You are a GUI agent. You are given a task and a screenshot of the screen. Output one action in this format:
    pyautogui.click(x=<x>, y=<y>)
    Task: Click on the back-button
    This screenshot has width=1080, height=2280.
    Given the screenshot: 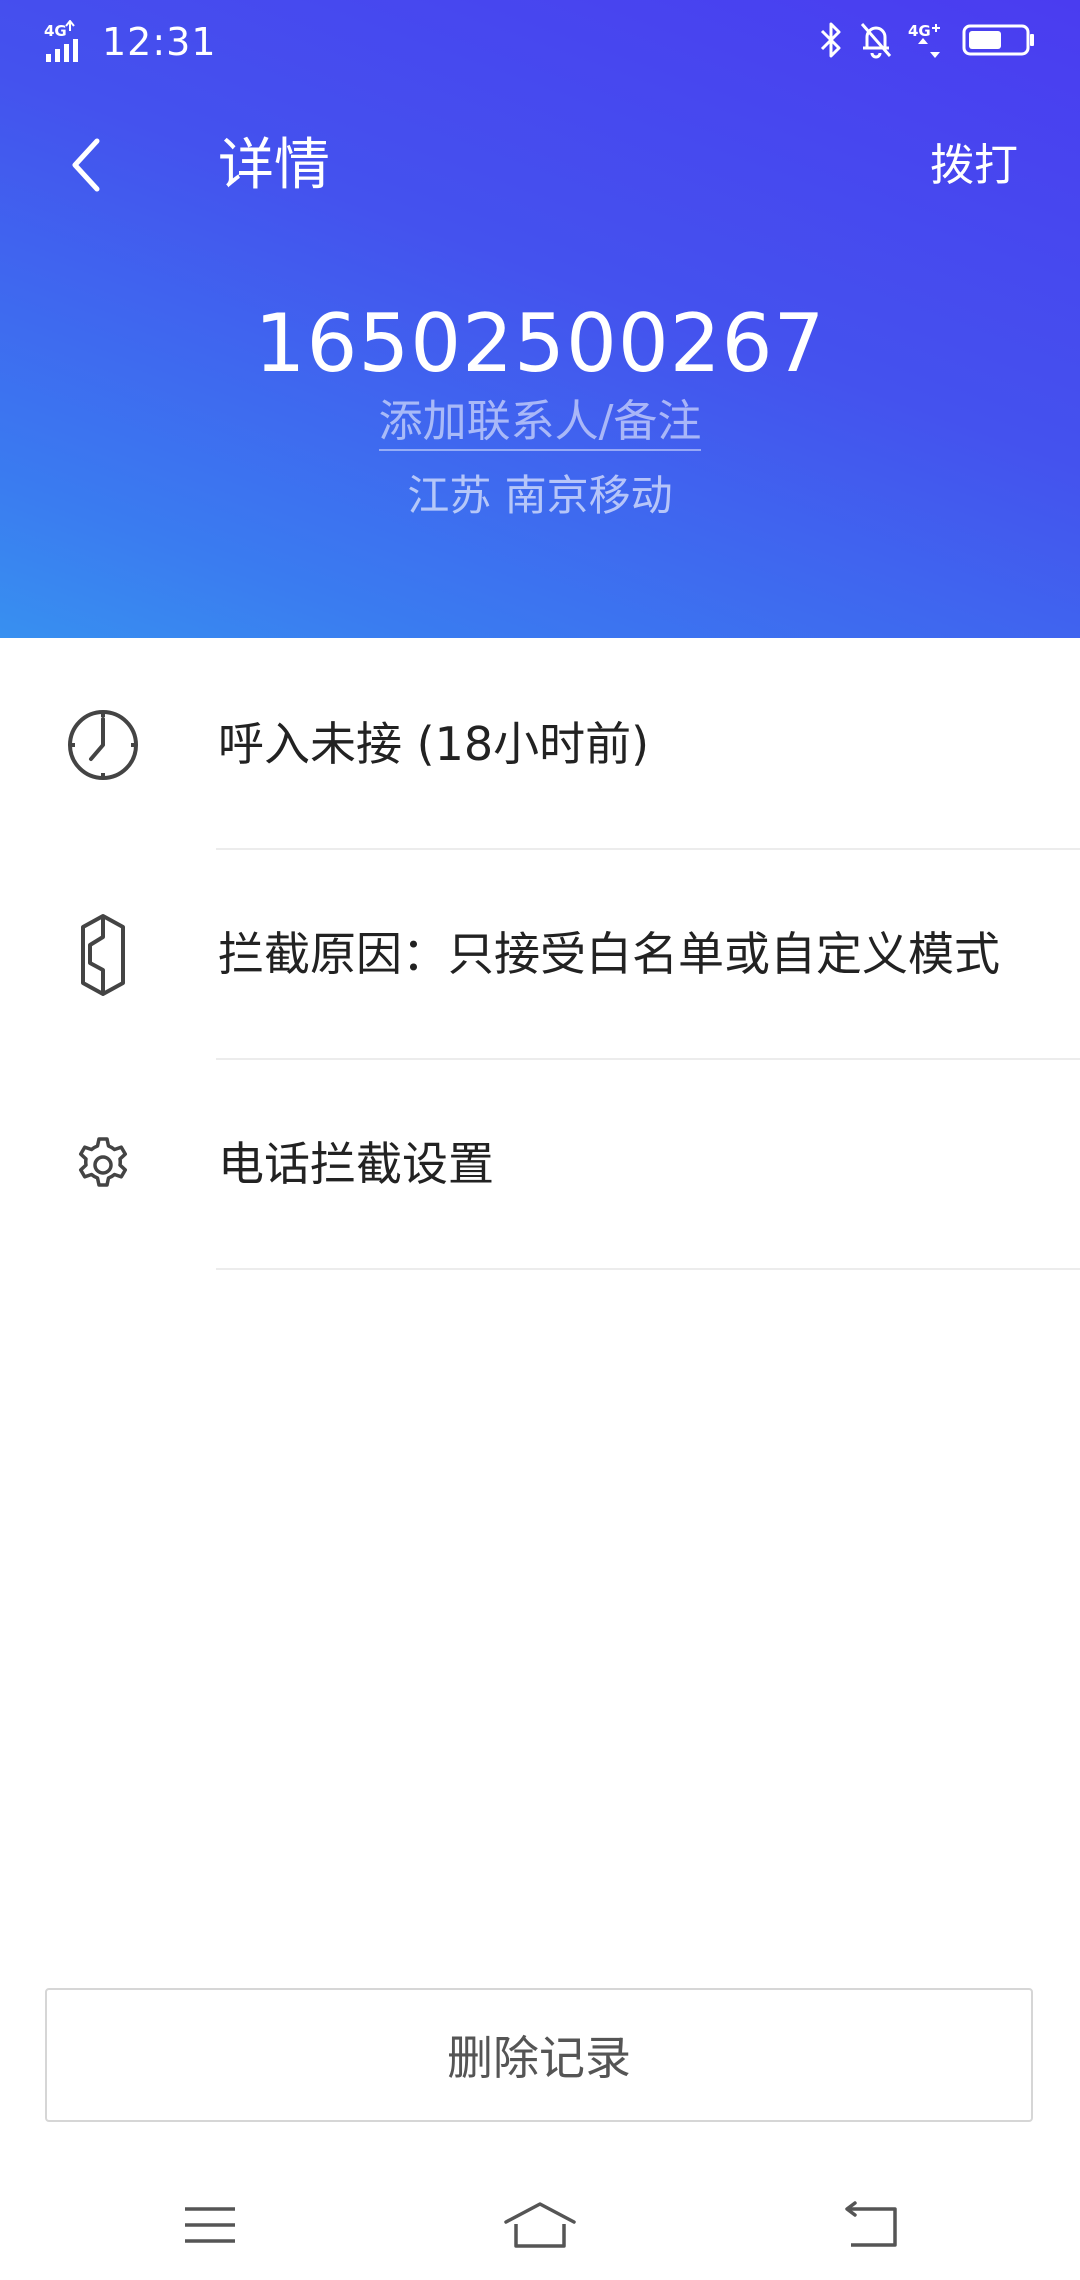 What is the action you would take?
    pyautogui.click(x=85, y=165)
    